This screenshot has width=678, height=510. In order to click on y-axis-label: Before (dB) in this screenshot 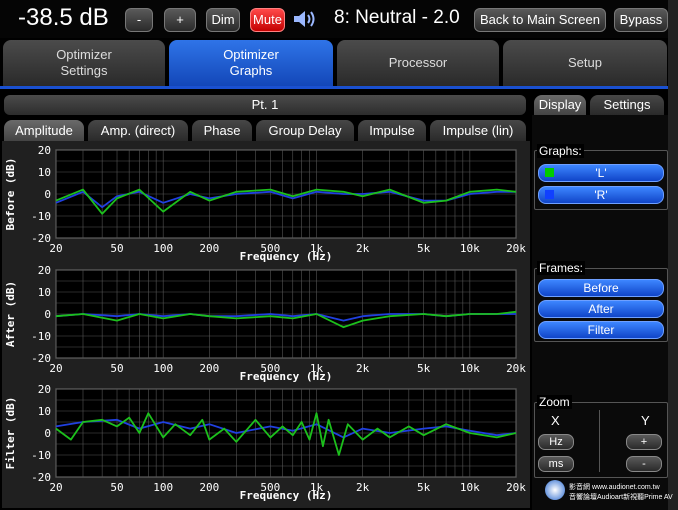, I will do `click(10, 194)`.